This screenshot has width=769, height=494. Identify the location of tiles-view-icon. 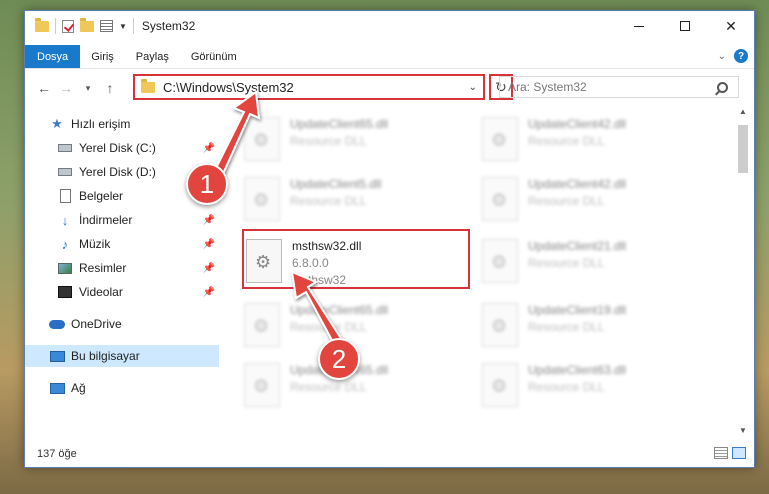
(739, 453).